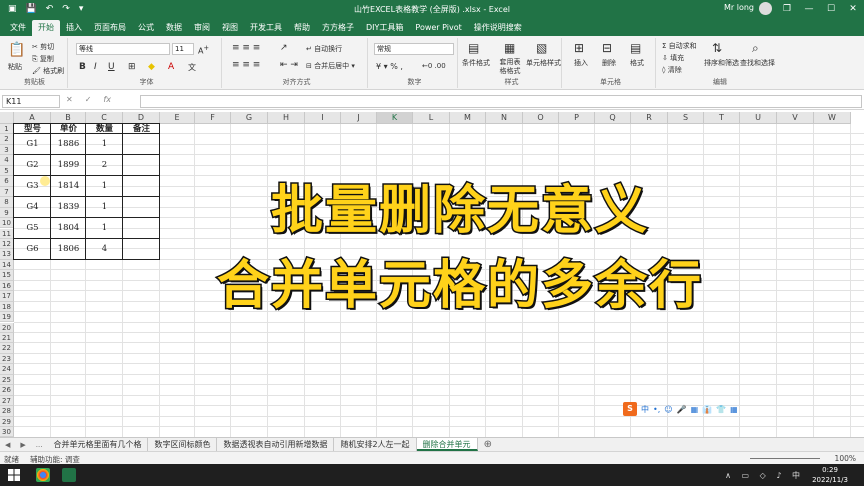  Describe the element at coordinates (476, 63) in the screenshot. I see `conditional-format-button: 条件格式` at that location.